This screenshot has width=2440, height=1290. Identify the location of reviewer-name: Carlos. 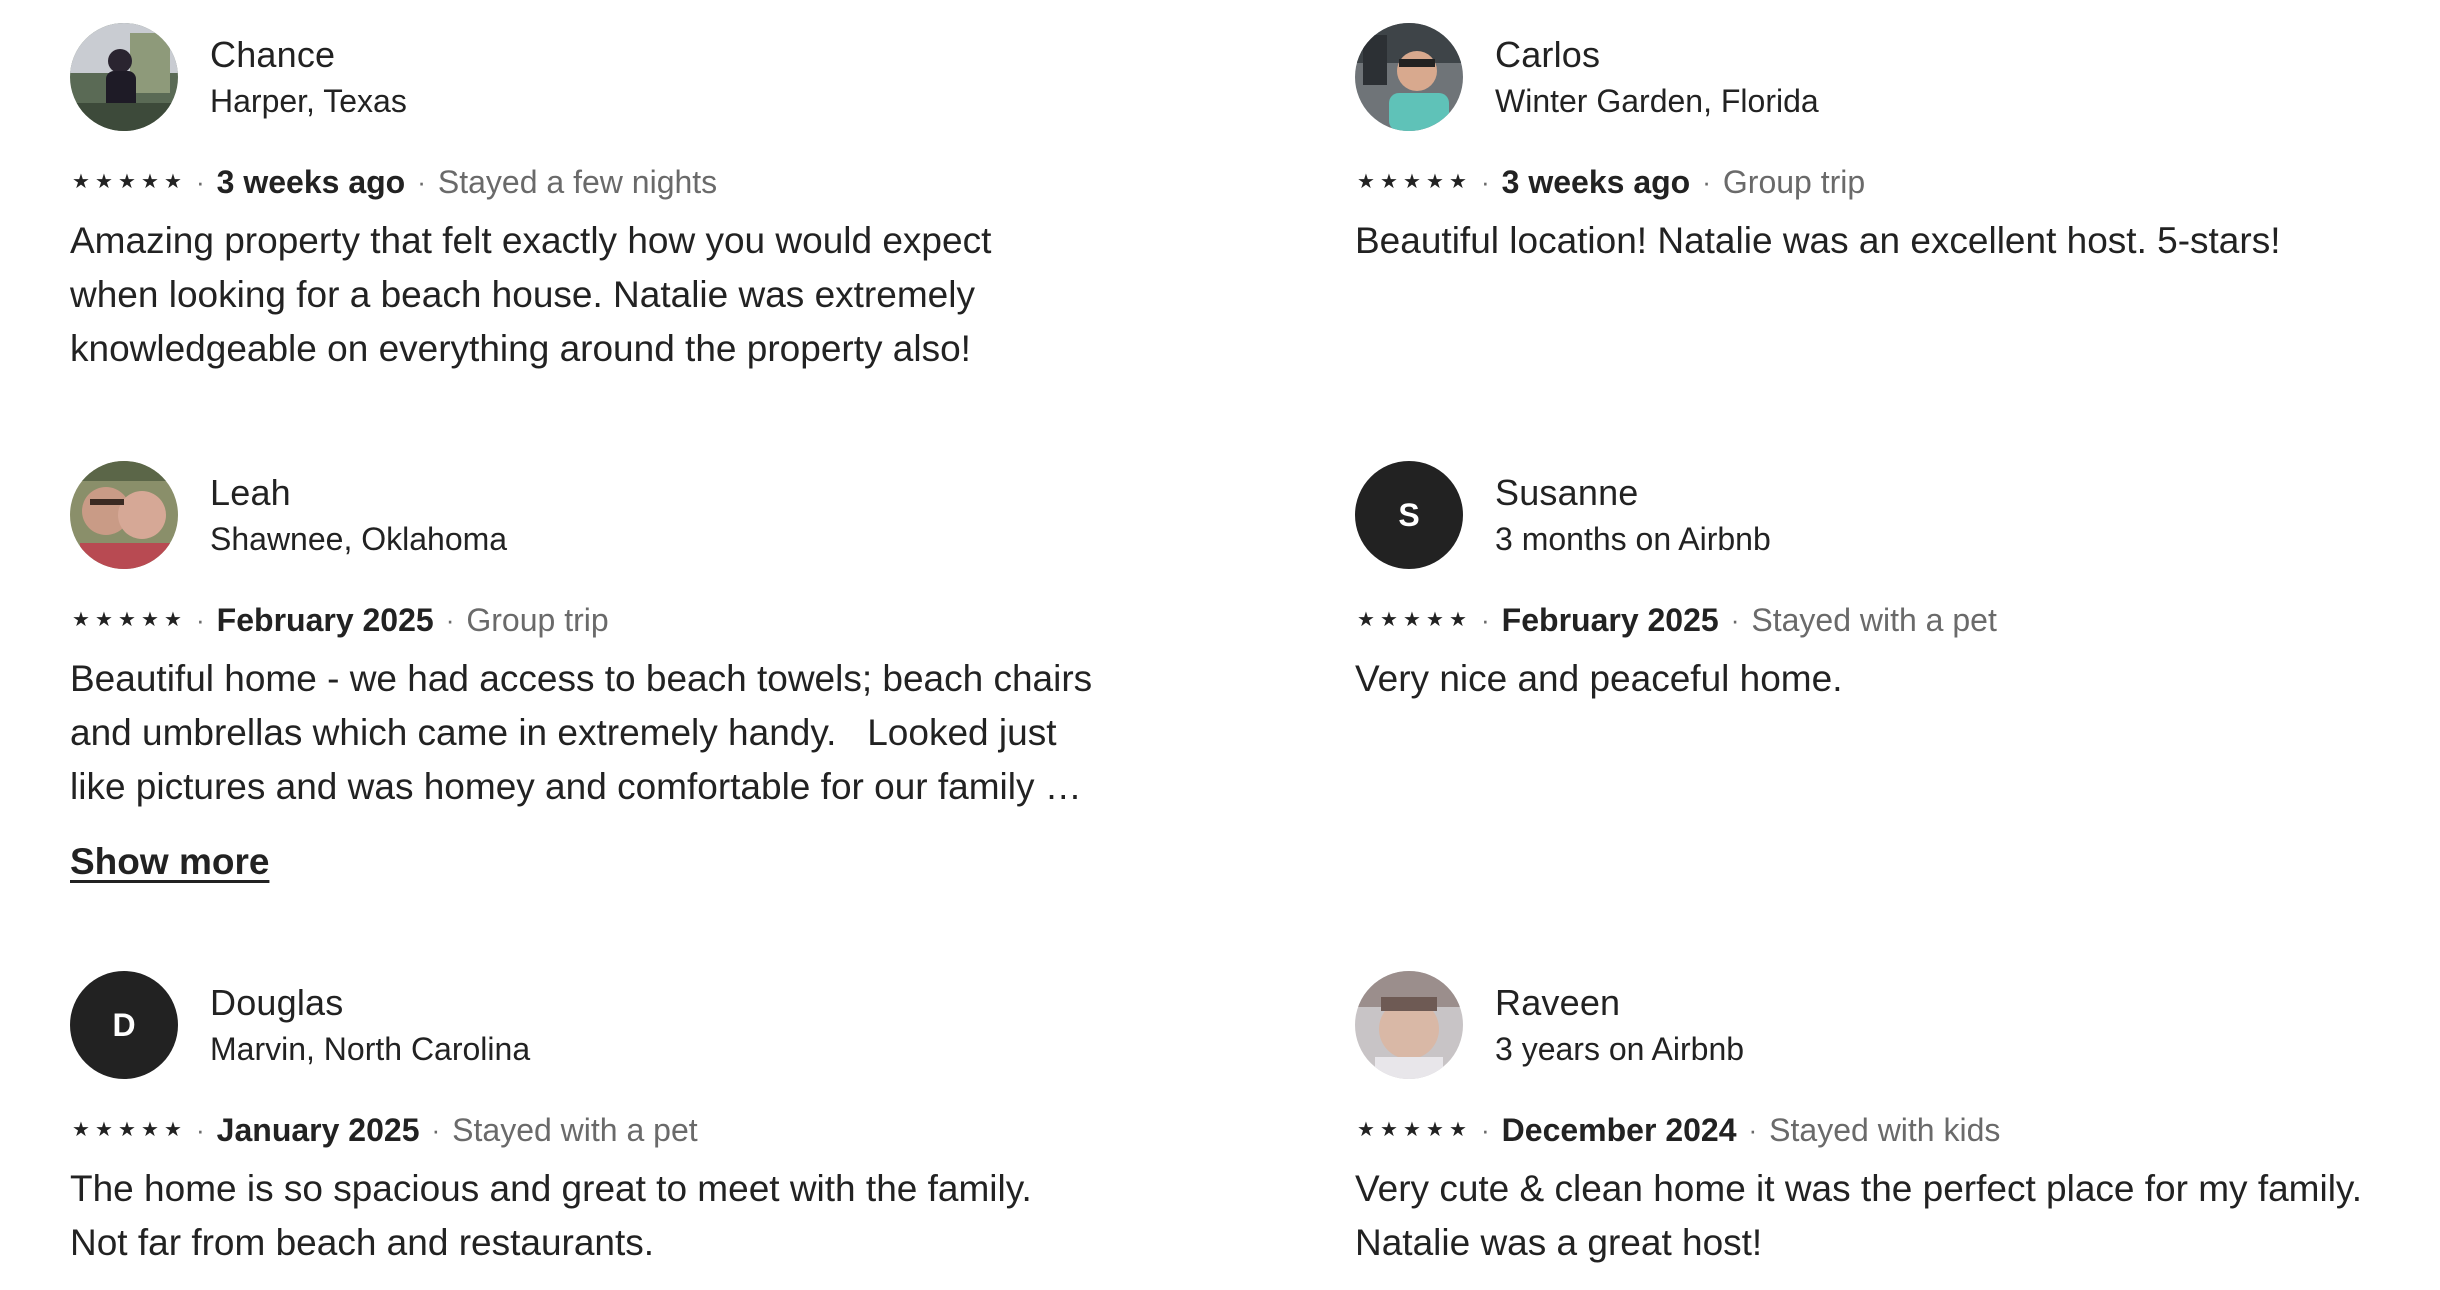
(1548, 54).